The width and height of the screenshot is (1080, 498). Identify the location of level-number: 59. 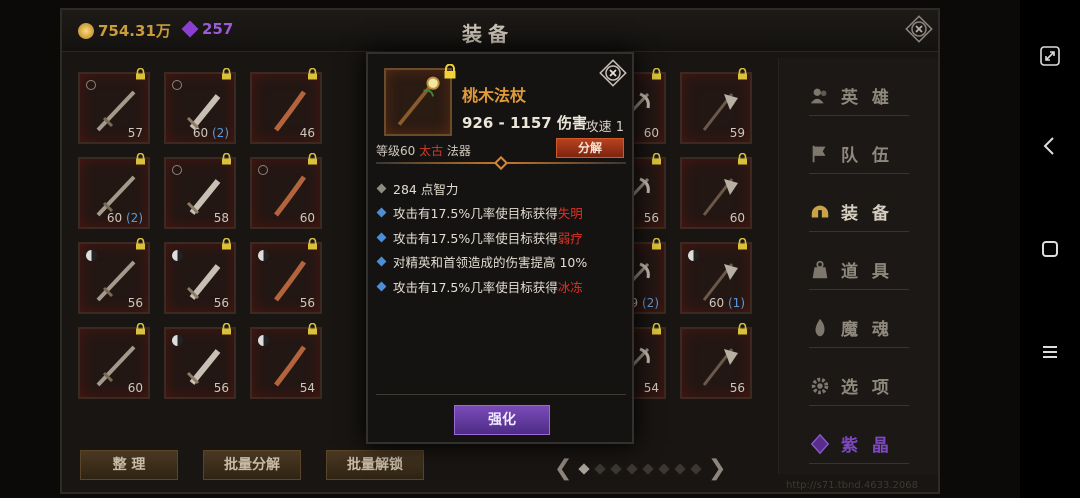
(737, 133).